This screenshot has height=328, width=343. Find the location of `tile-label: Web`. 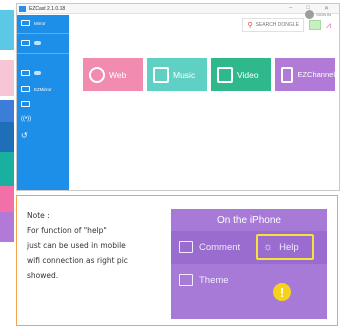

tile-label: Web is located at coordinates (118, 74).